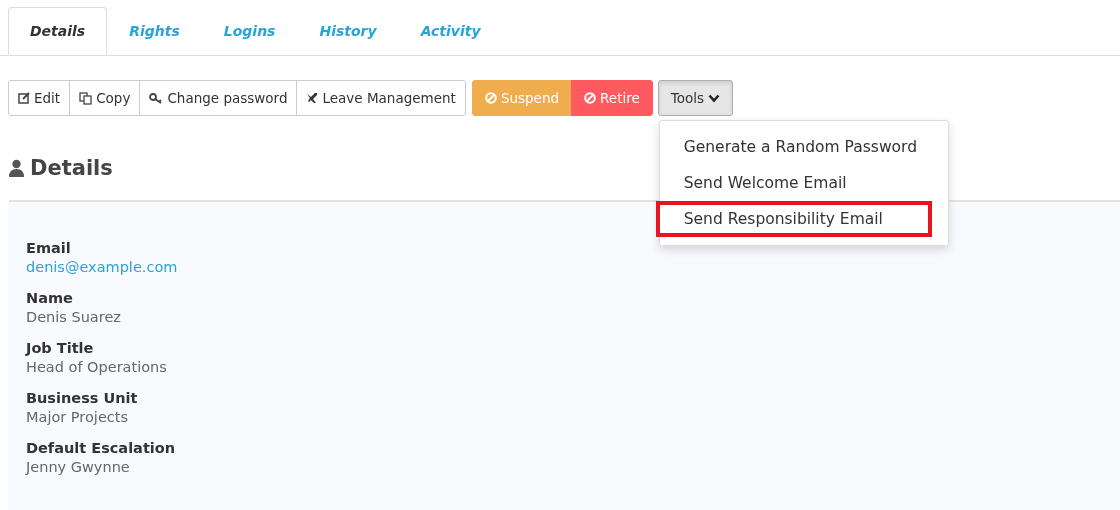 The height and width of the screenshot is (510, 1120). Describe the element at coordinates (58, 31) in the screenshot. I see `tab: Details` at that location.